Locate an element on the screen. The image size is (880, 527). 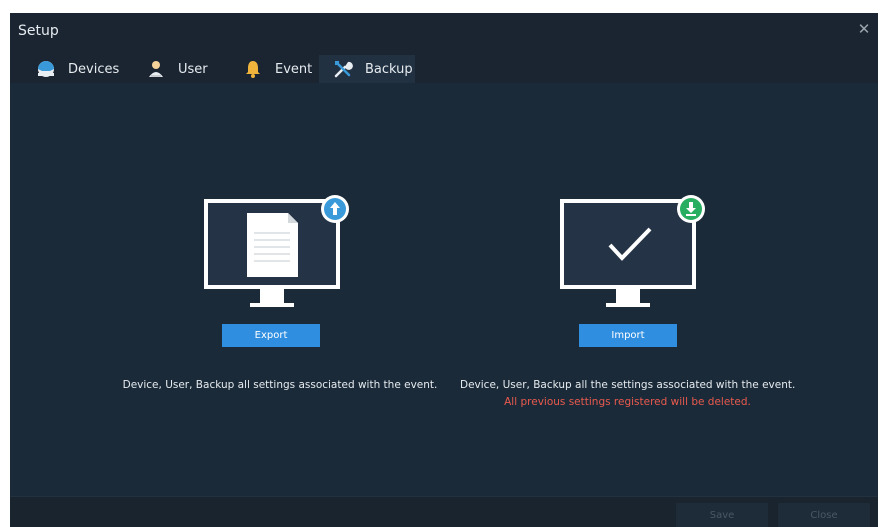
title-bar: Setup ✕ is located at coordinates (444, 32).